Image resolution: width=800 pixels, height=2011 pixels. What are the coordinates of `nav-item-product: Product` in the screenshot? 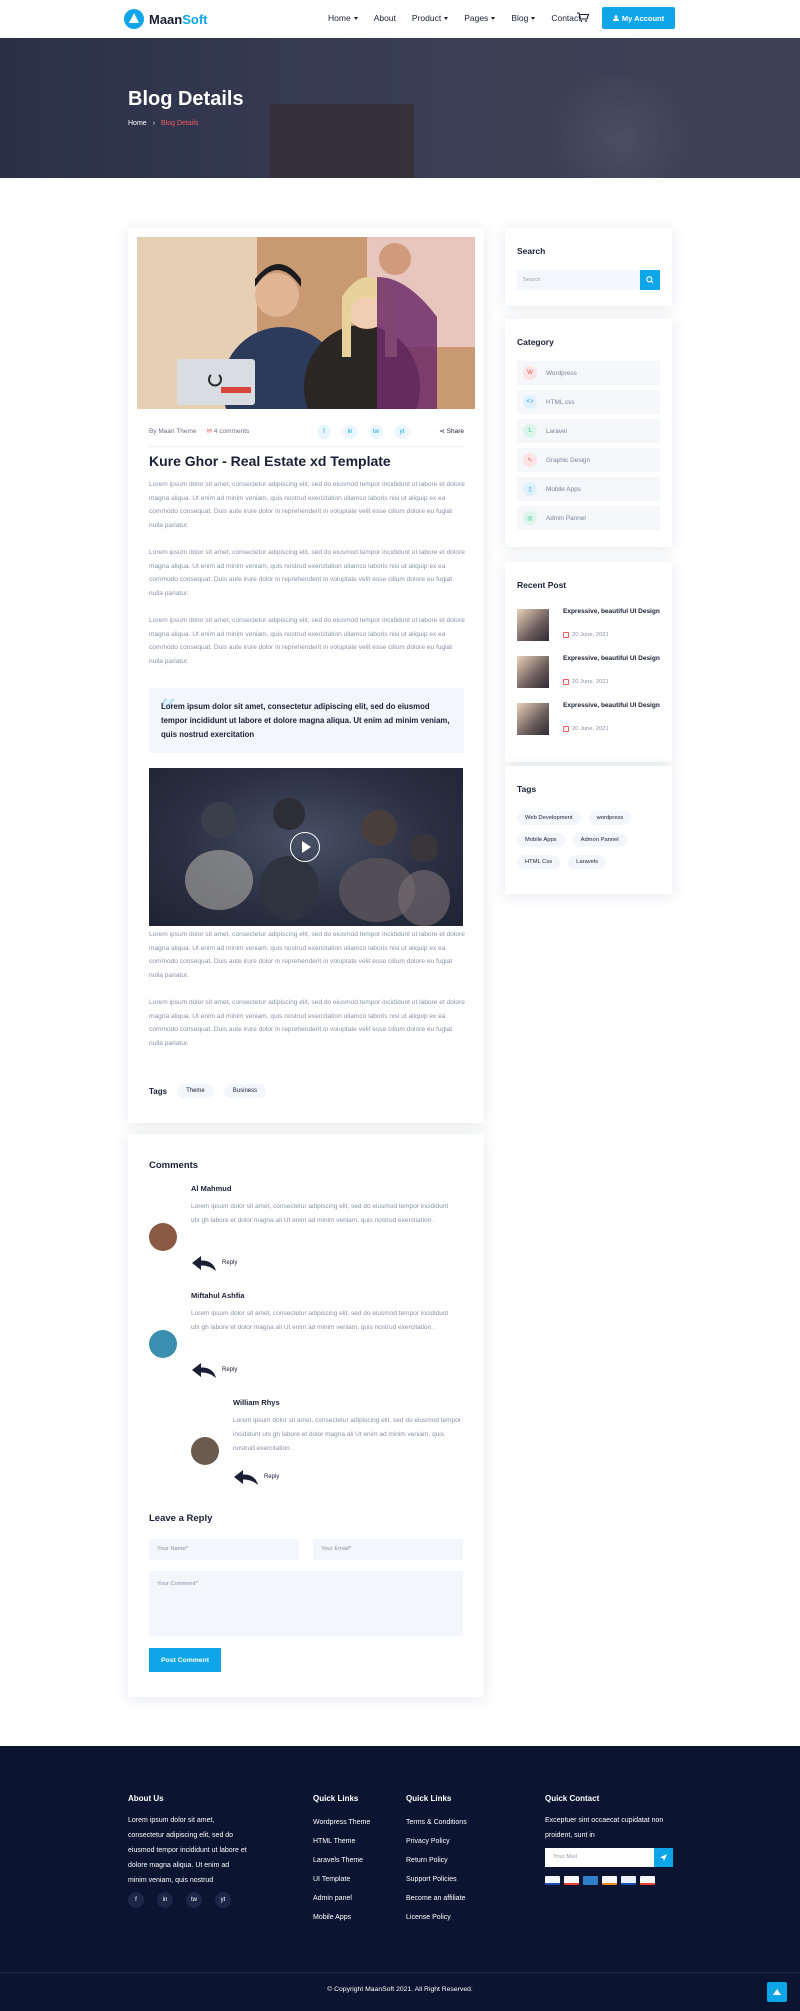 It's located at (430, 18).